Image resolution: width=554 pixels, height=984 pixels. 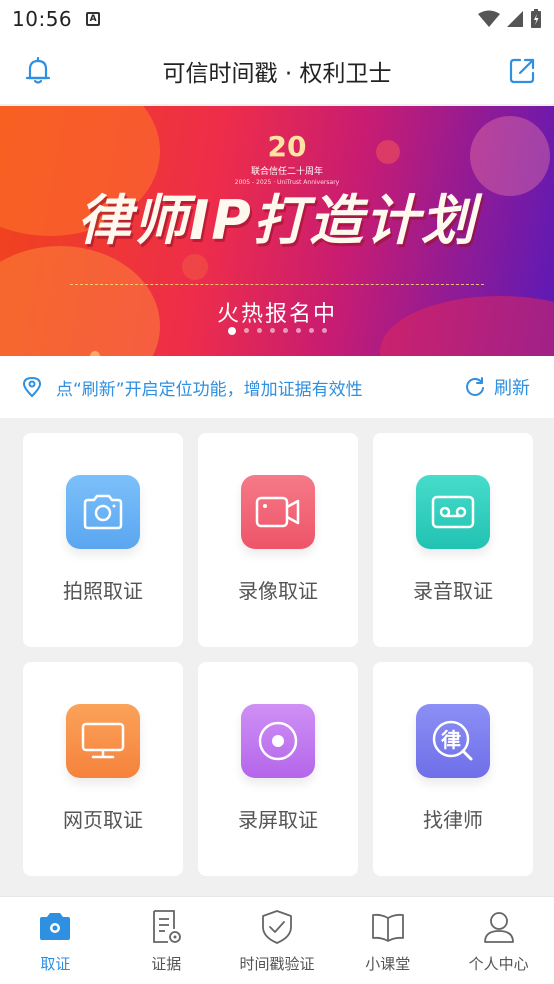 I want to click on feature-audio-evidence: 录音取证, so click(x=453, y=540).